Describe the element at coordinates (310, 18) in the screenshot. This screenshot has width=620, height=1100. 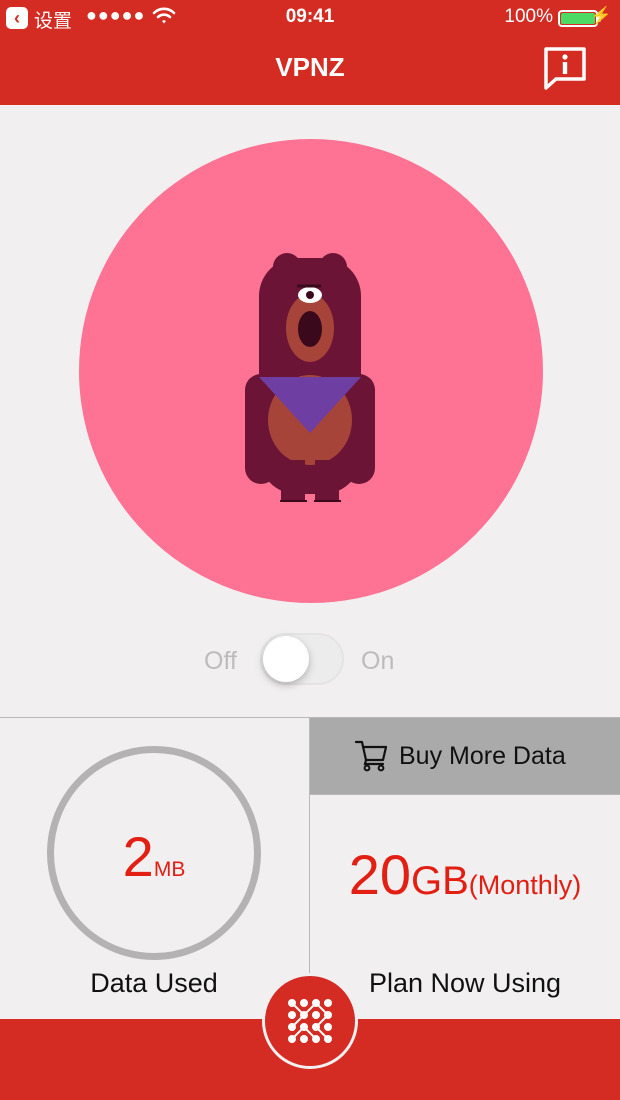
I see `status-bar: ‹ 设置 ●●●●● 09:41 100% ⚡` at that location.